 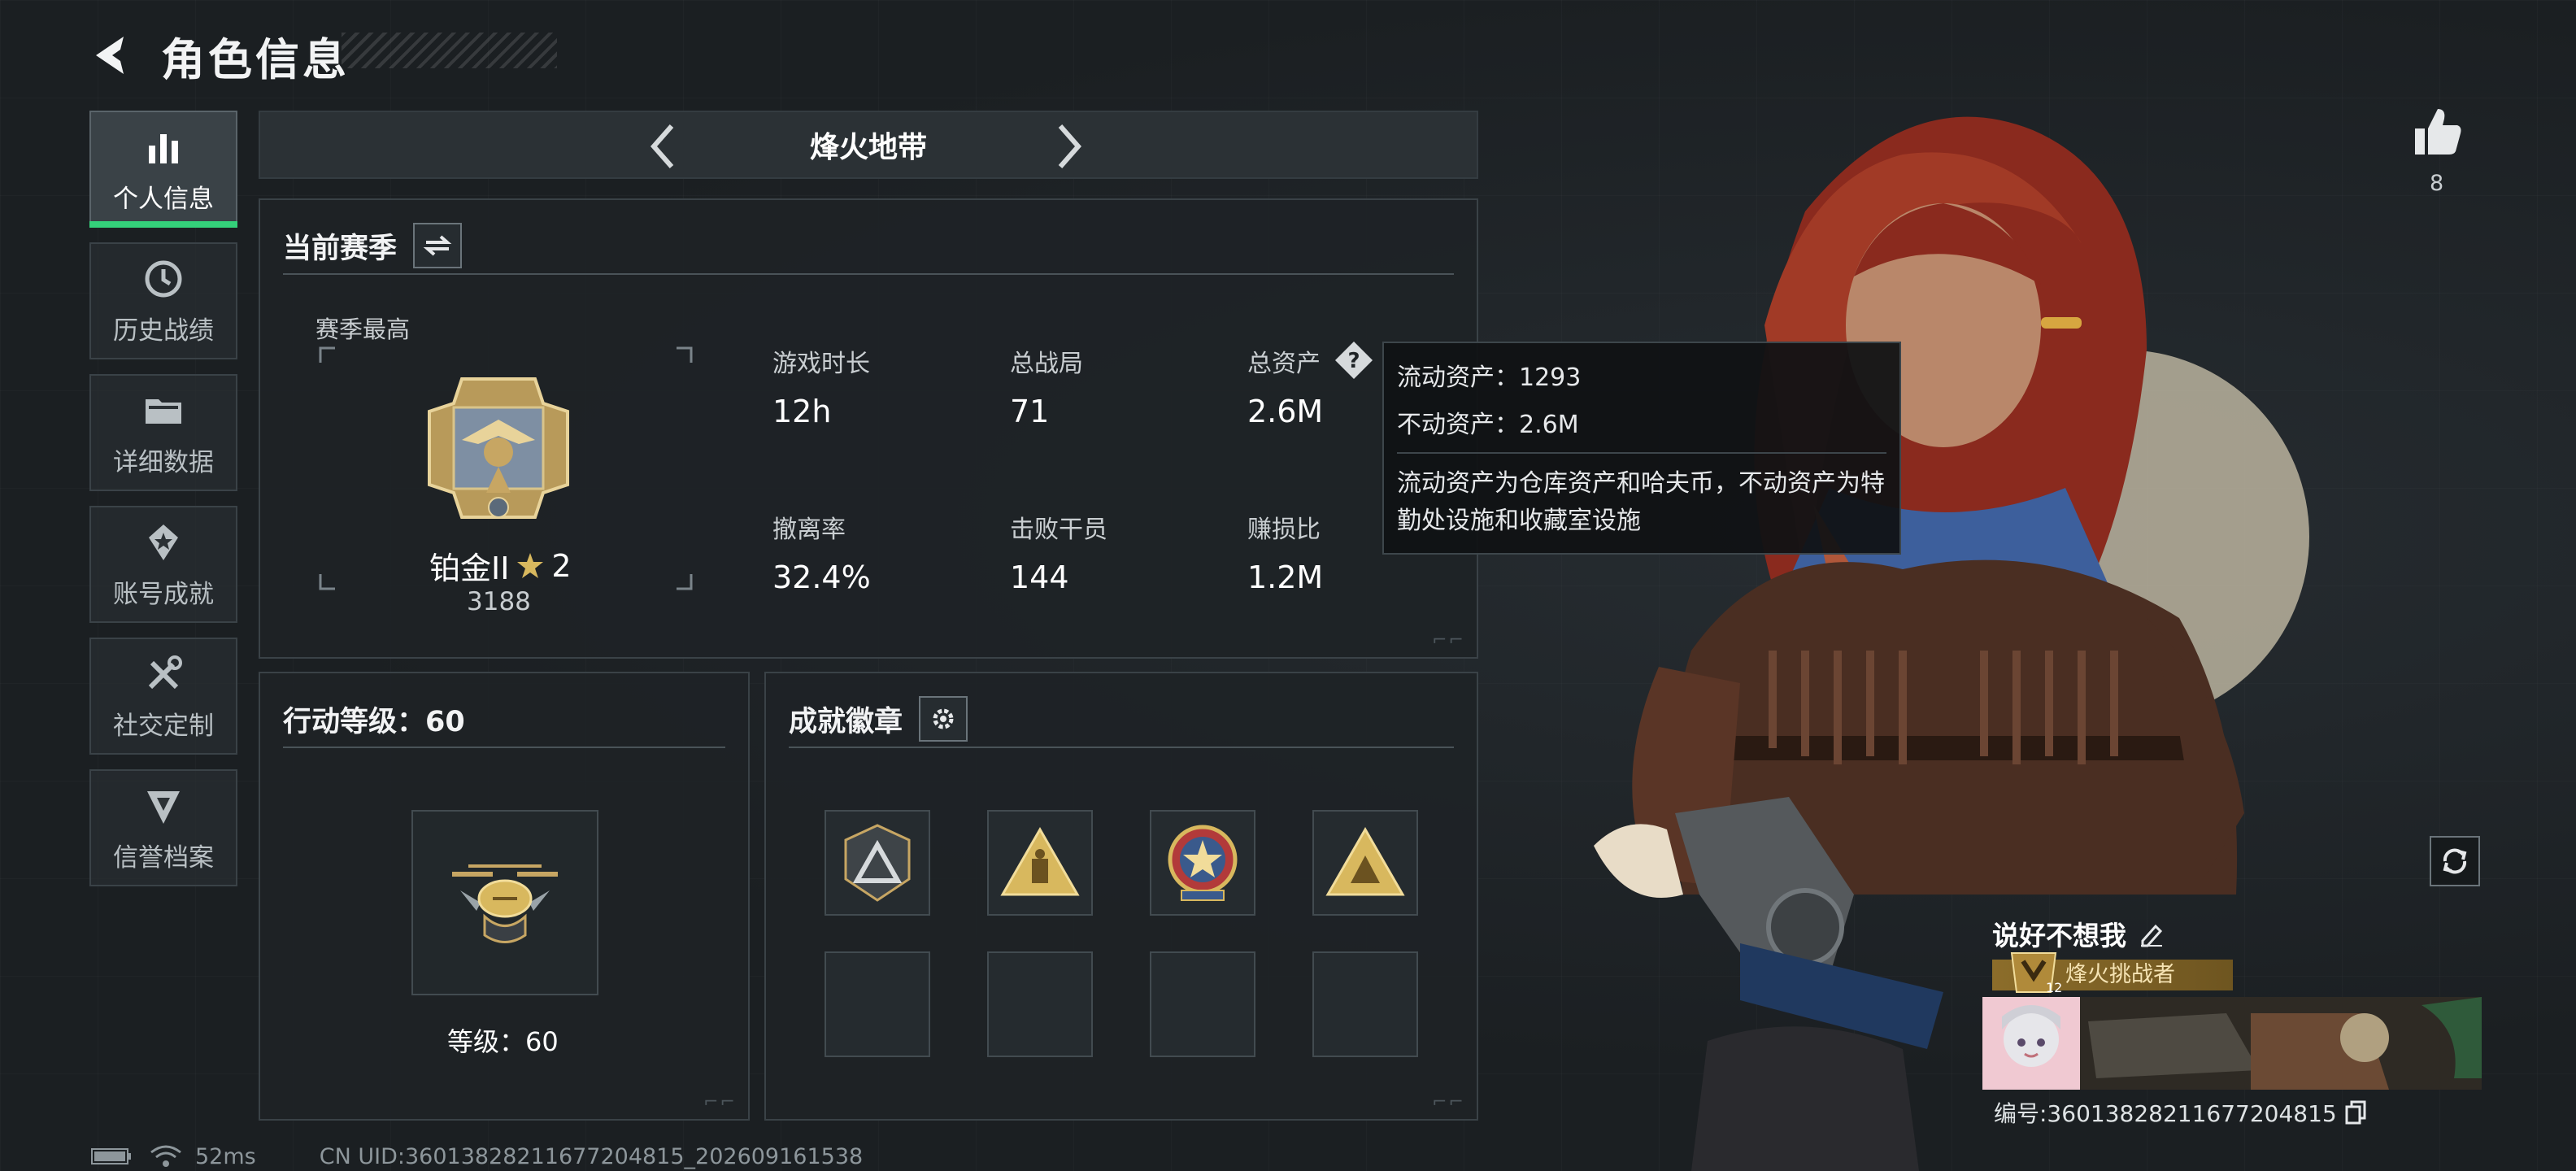 I want to click on title-level: 125, so click(x=2054, y=988).